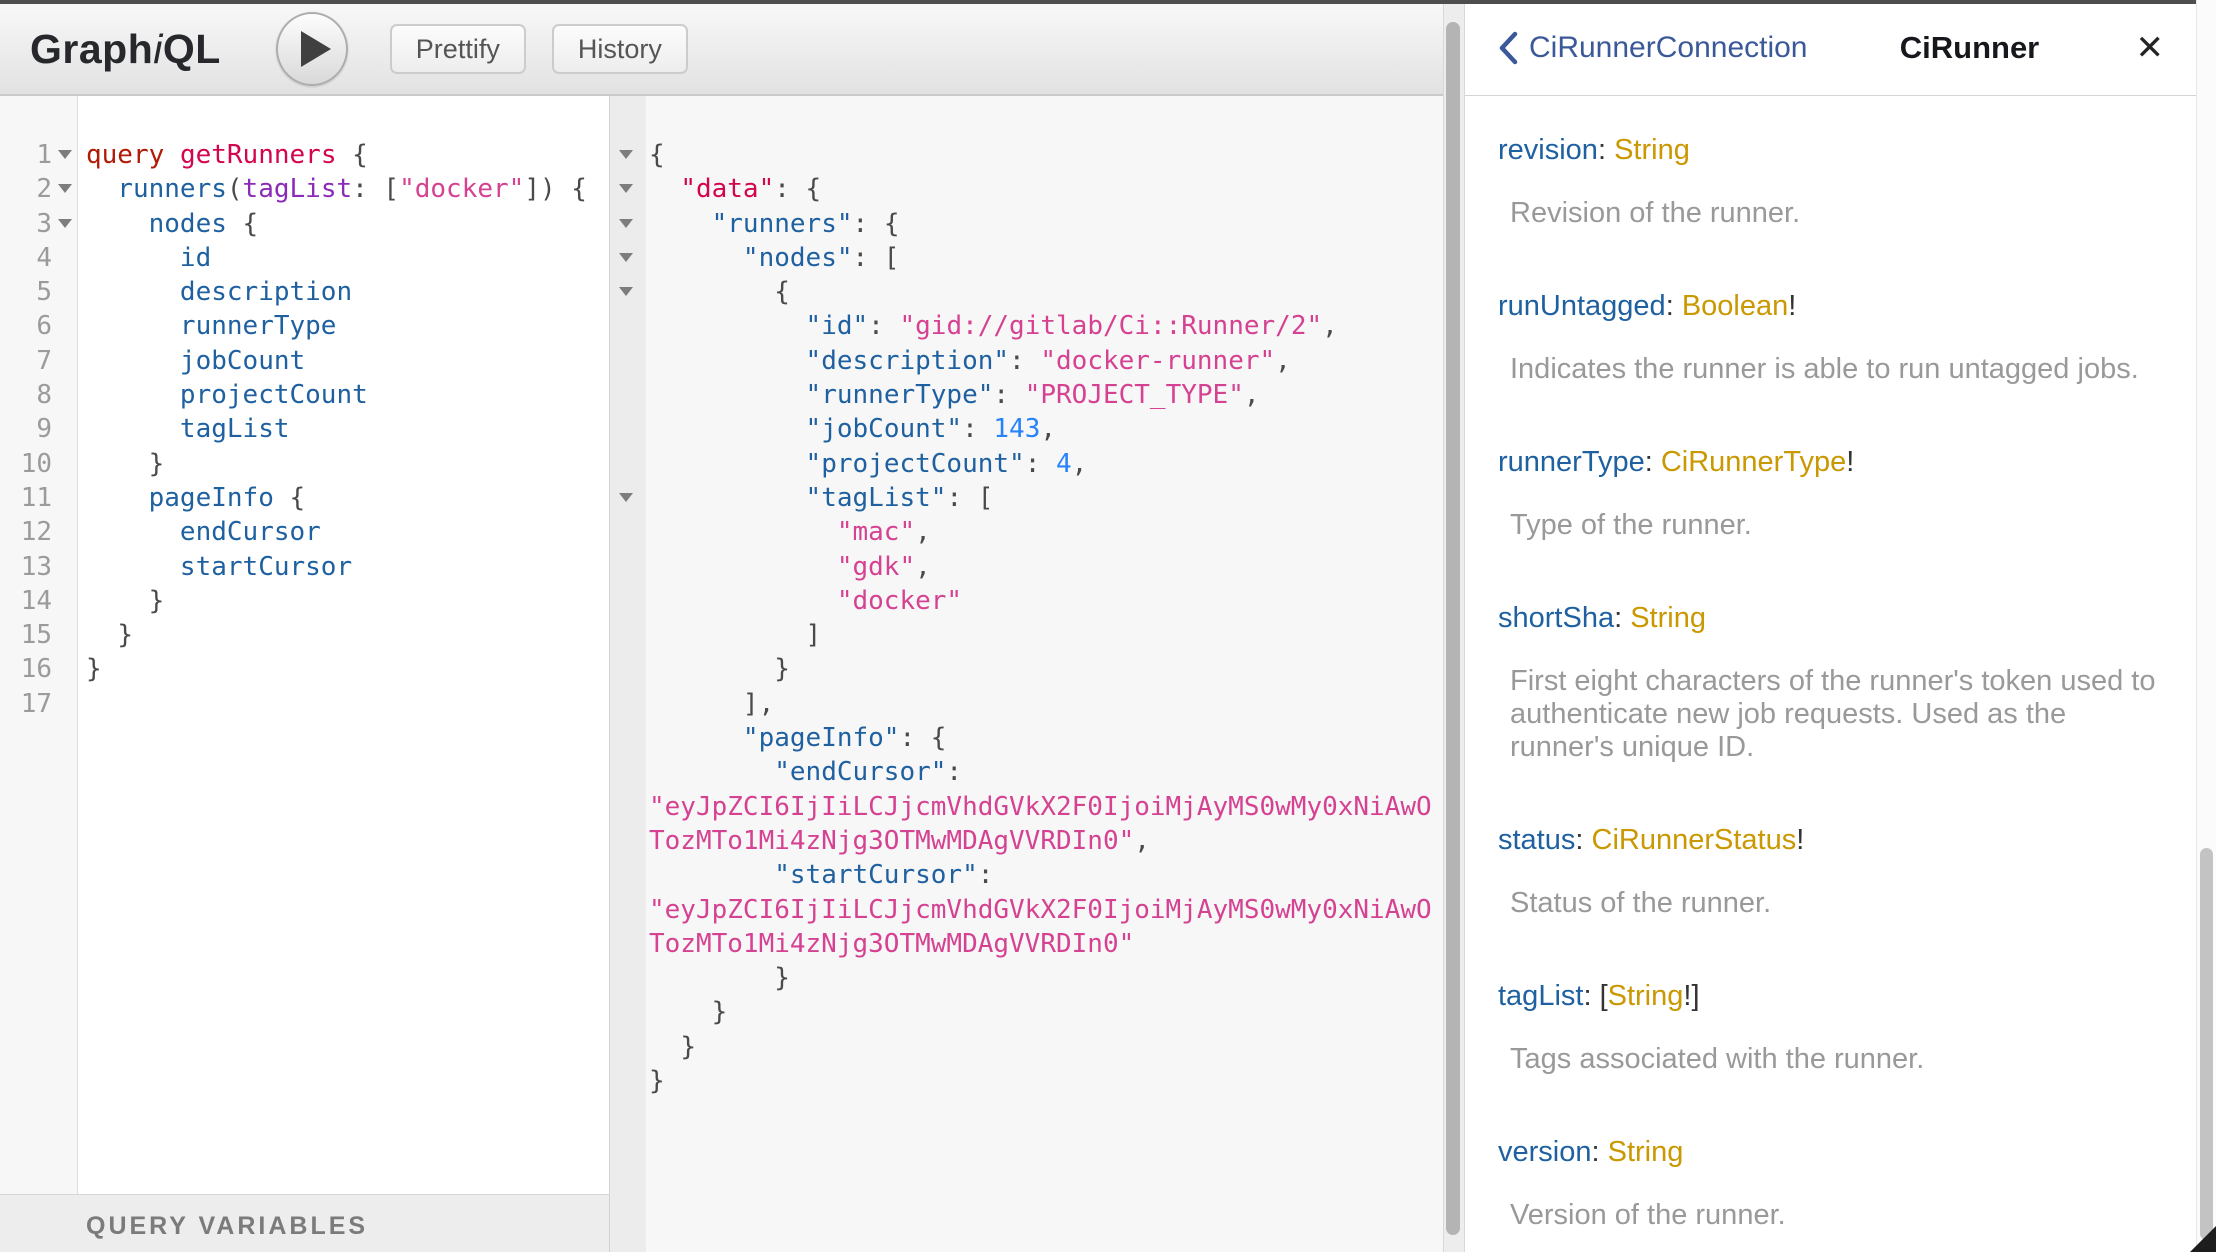 Image resolution: width=2216 pixels, height=1252 pixels. I want to click on line-number: 13, so click(36, 566).